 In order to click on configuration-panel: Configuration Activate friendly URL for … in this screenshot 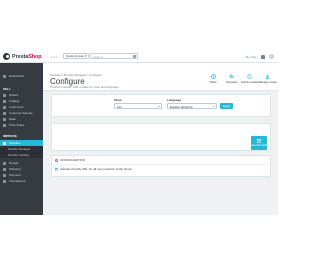, I will do `click(161, 166)`.